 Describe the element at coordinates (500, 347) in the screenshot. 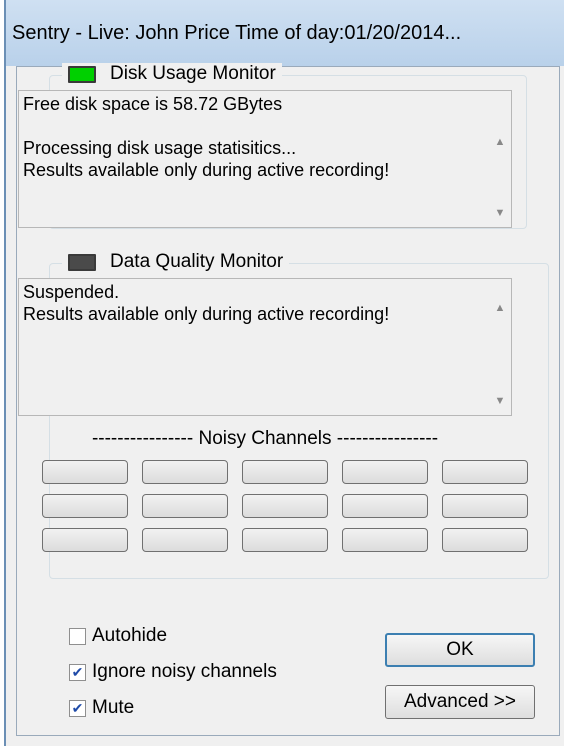

I see `data-quality-scrollbar: ▲ ▼` at that location.